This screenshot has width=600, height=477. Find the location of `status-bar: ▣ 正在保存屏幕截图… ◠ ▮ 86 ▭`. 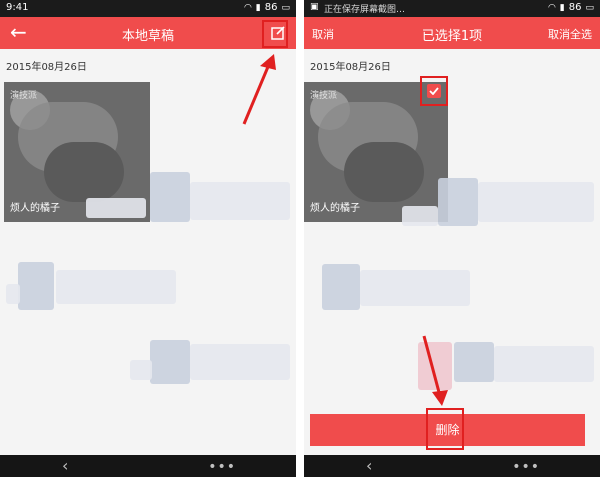

status-bar: ▣ 正在保存屏幕截图… ◠ ▮ 86 ▭ is located at coordinates (452, 8).